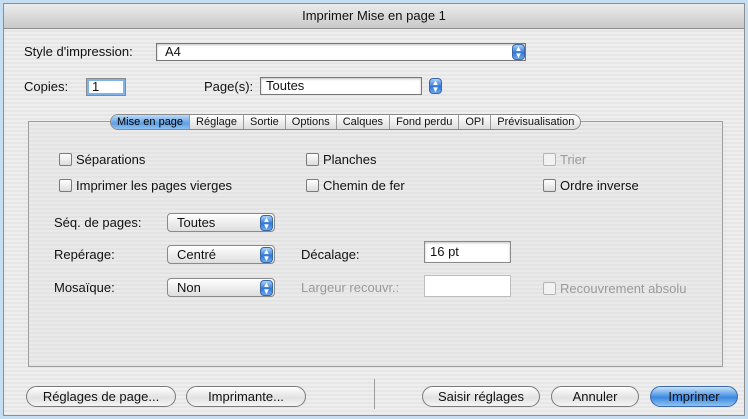 This screenshot has width=748, height=419. I want to click on thumbnails-checkbox, so click(312, 185).